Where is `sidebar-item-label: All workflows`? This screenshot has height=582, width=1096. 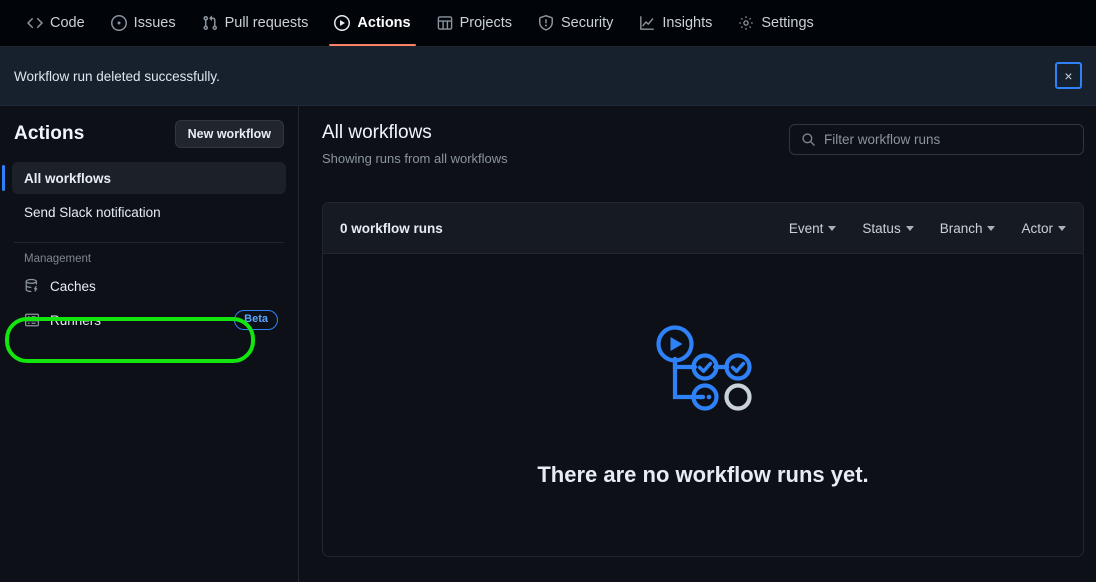 sidebar-item-label: All workflows is located at coordinates (68, 178).